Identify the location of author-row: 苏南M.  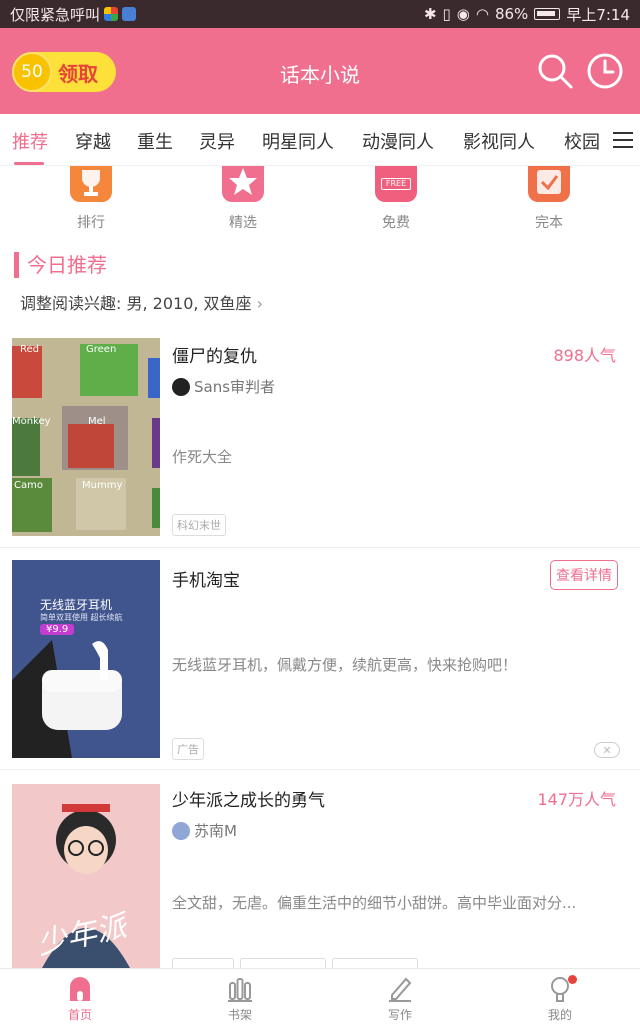
(204, 830).